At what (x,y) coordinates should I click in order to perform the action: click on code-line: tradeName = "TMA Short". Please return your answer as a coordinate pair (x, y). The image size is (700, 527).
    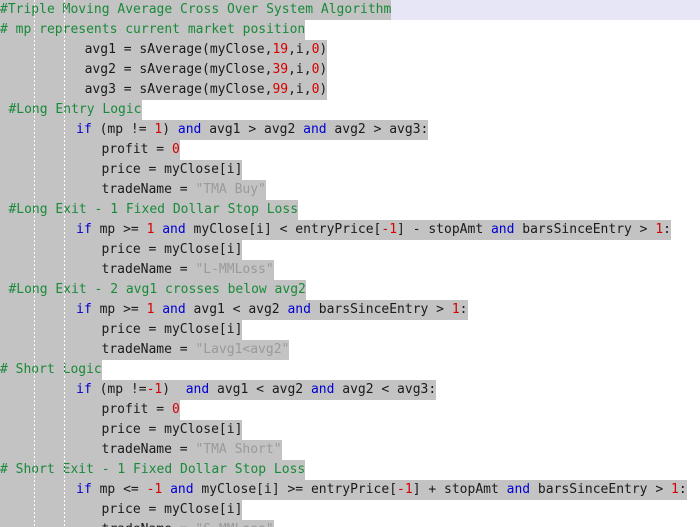
    Looking at the image, I should click on (350, 450).